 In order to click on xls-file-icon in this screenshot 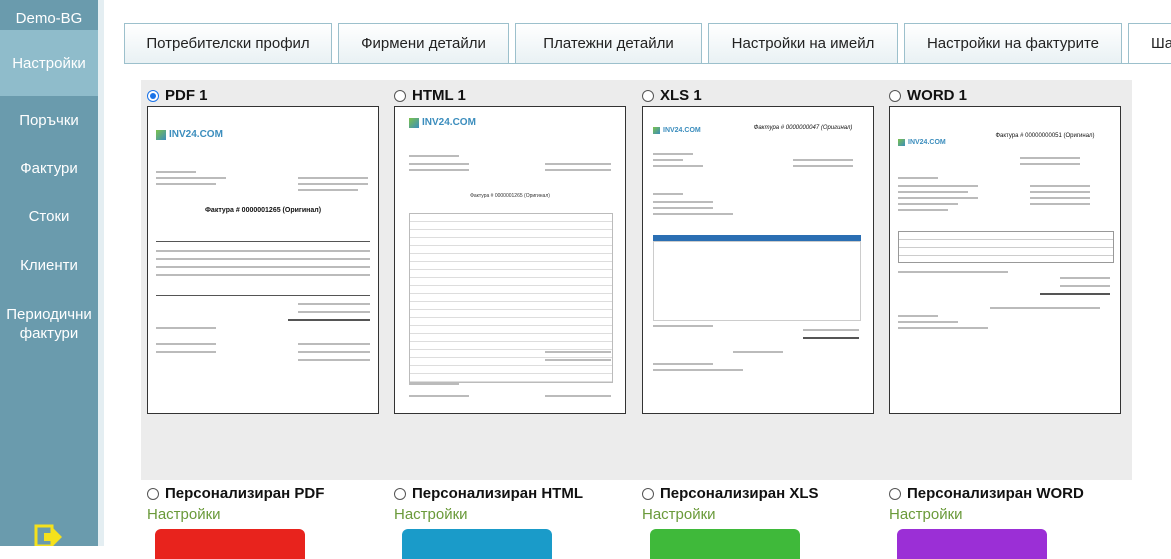, I will do `click(725, 544)`.